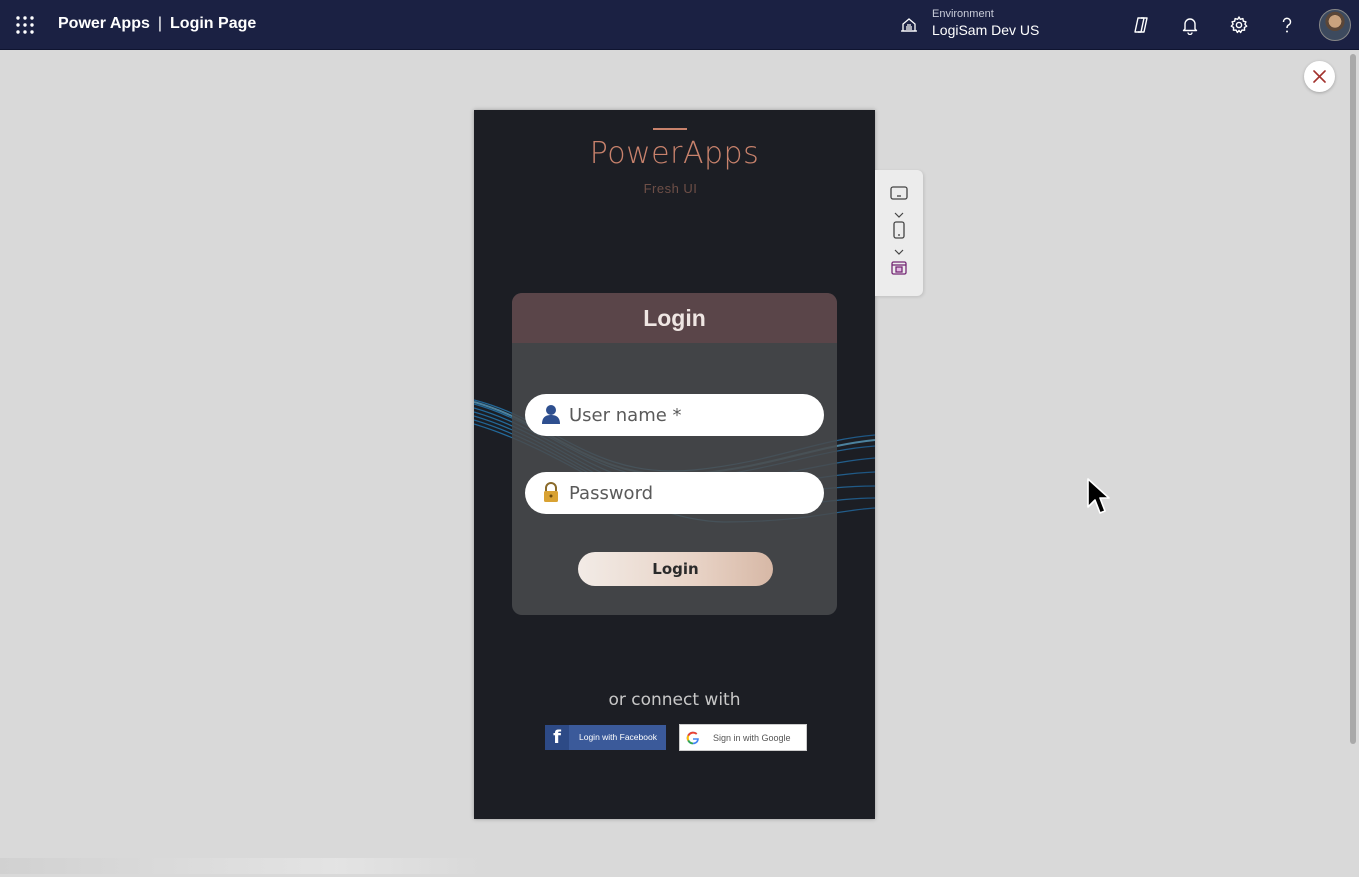  What do you see at coordinates (670, 188) in the screenshot?
I see `brand-subtitle: Fresh UI` at bounding box center [670, 188].